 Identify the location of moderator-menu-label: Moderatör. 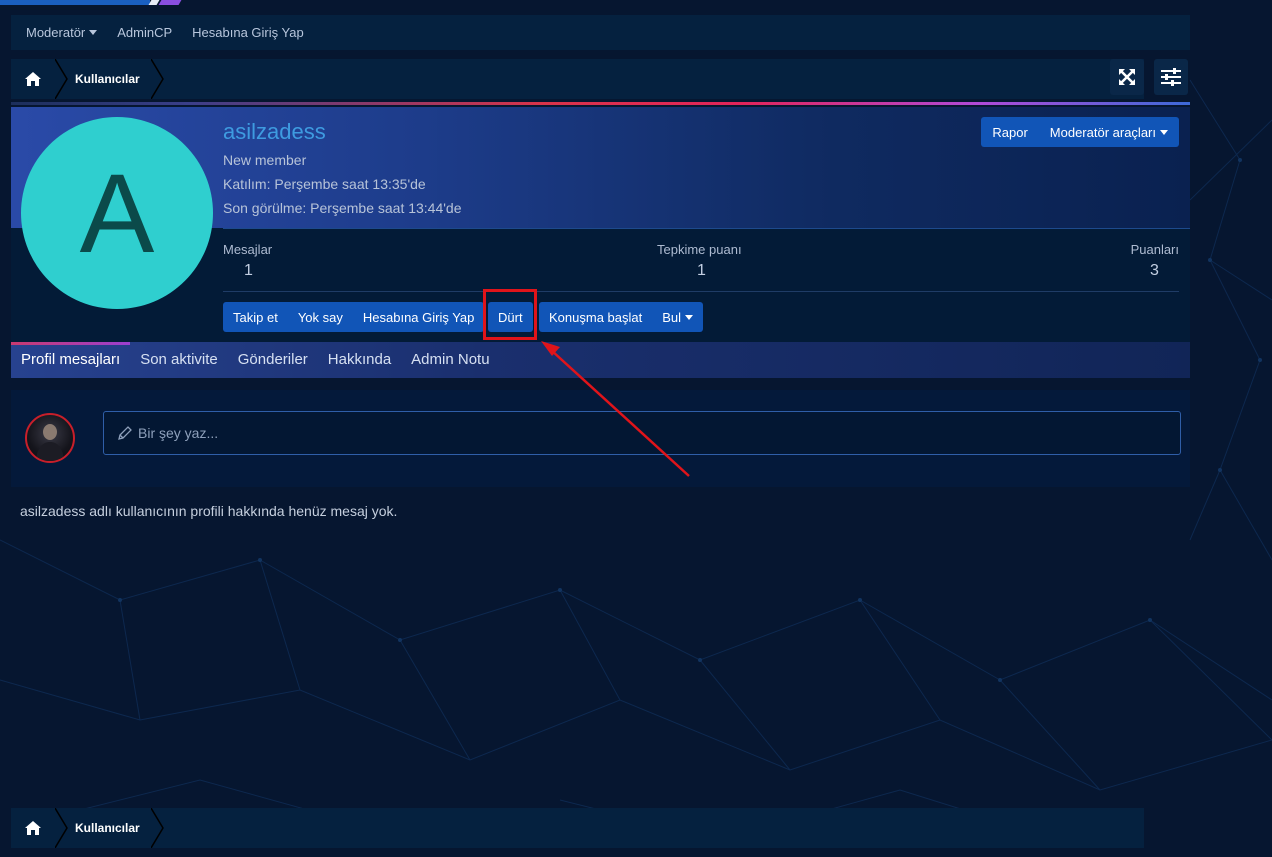
(56, 32).